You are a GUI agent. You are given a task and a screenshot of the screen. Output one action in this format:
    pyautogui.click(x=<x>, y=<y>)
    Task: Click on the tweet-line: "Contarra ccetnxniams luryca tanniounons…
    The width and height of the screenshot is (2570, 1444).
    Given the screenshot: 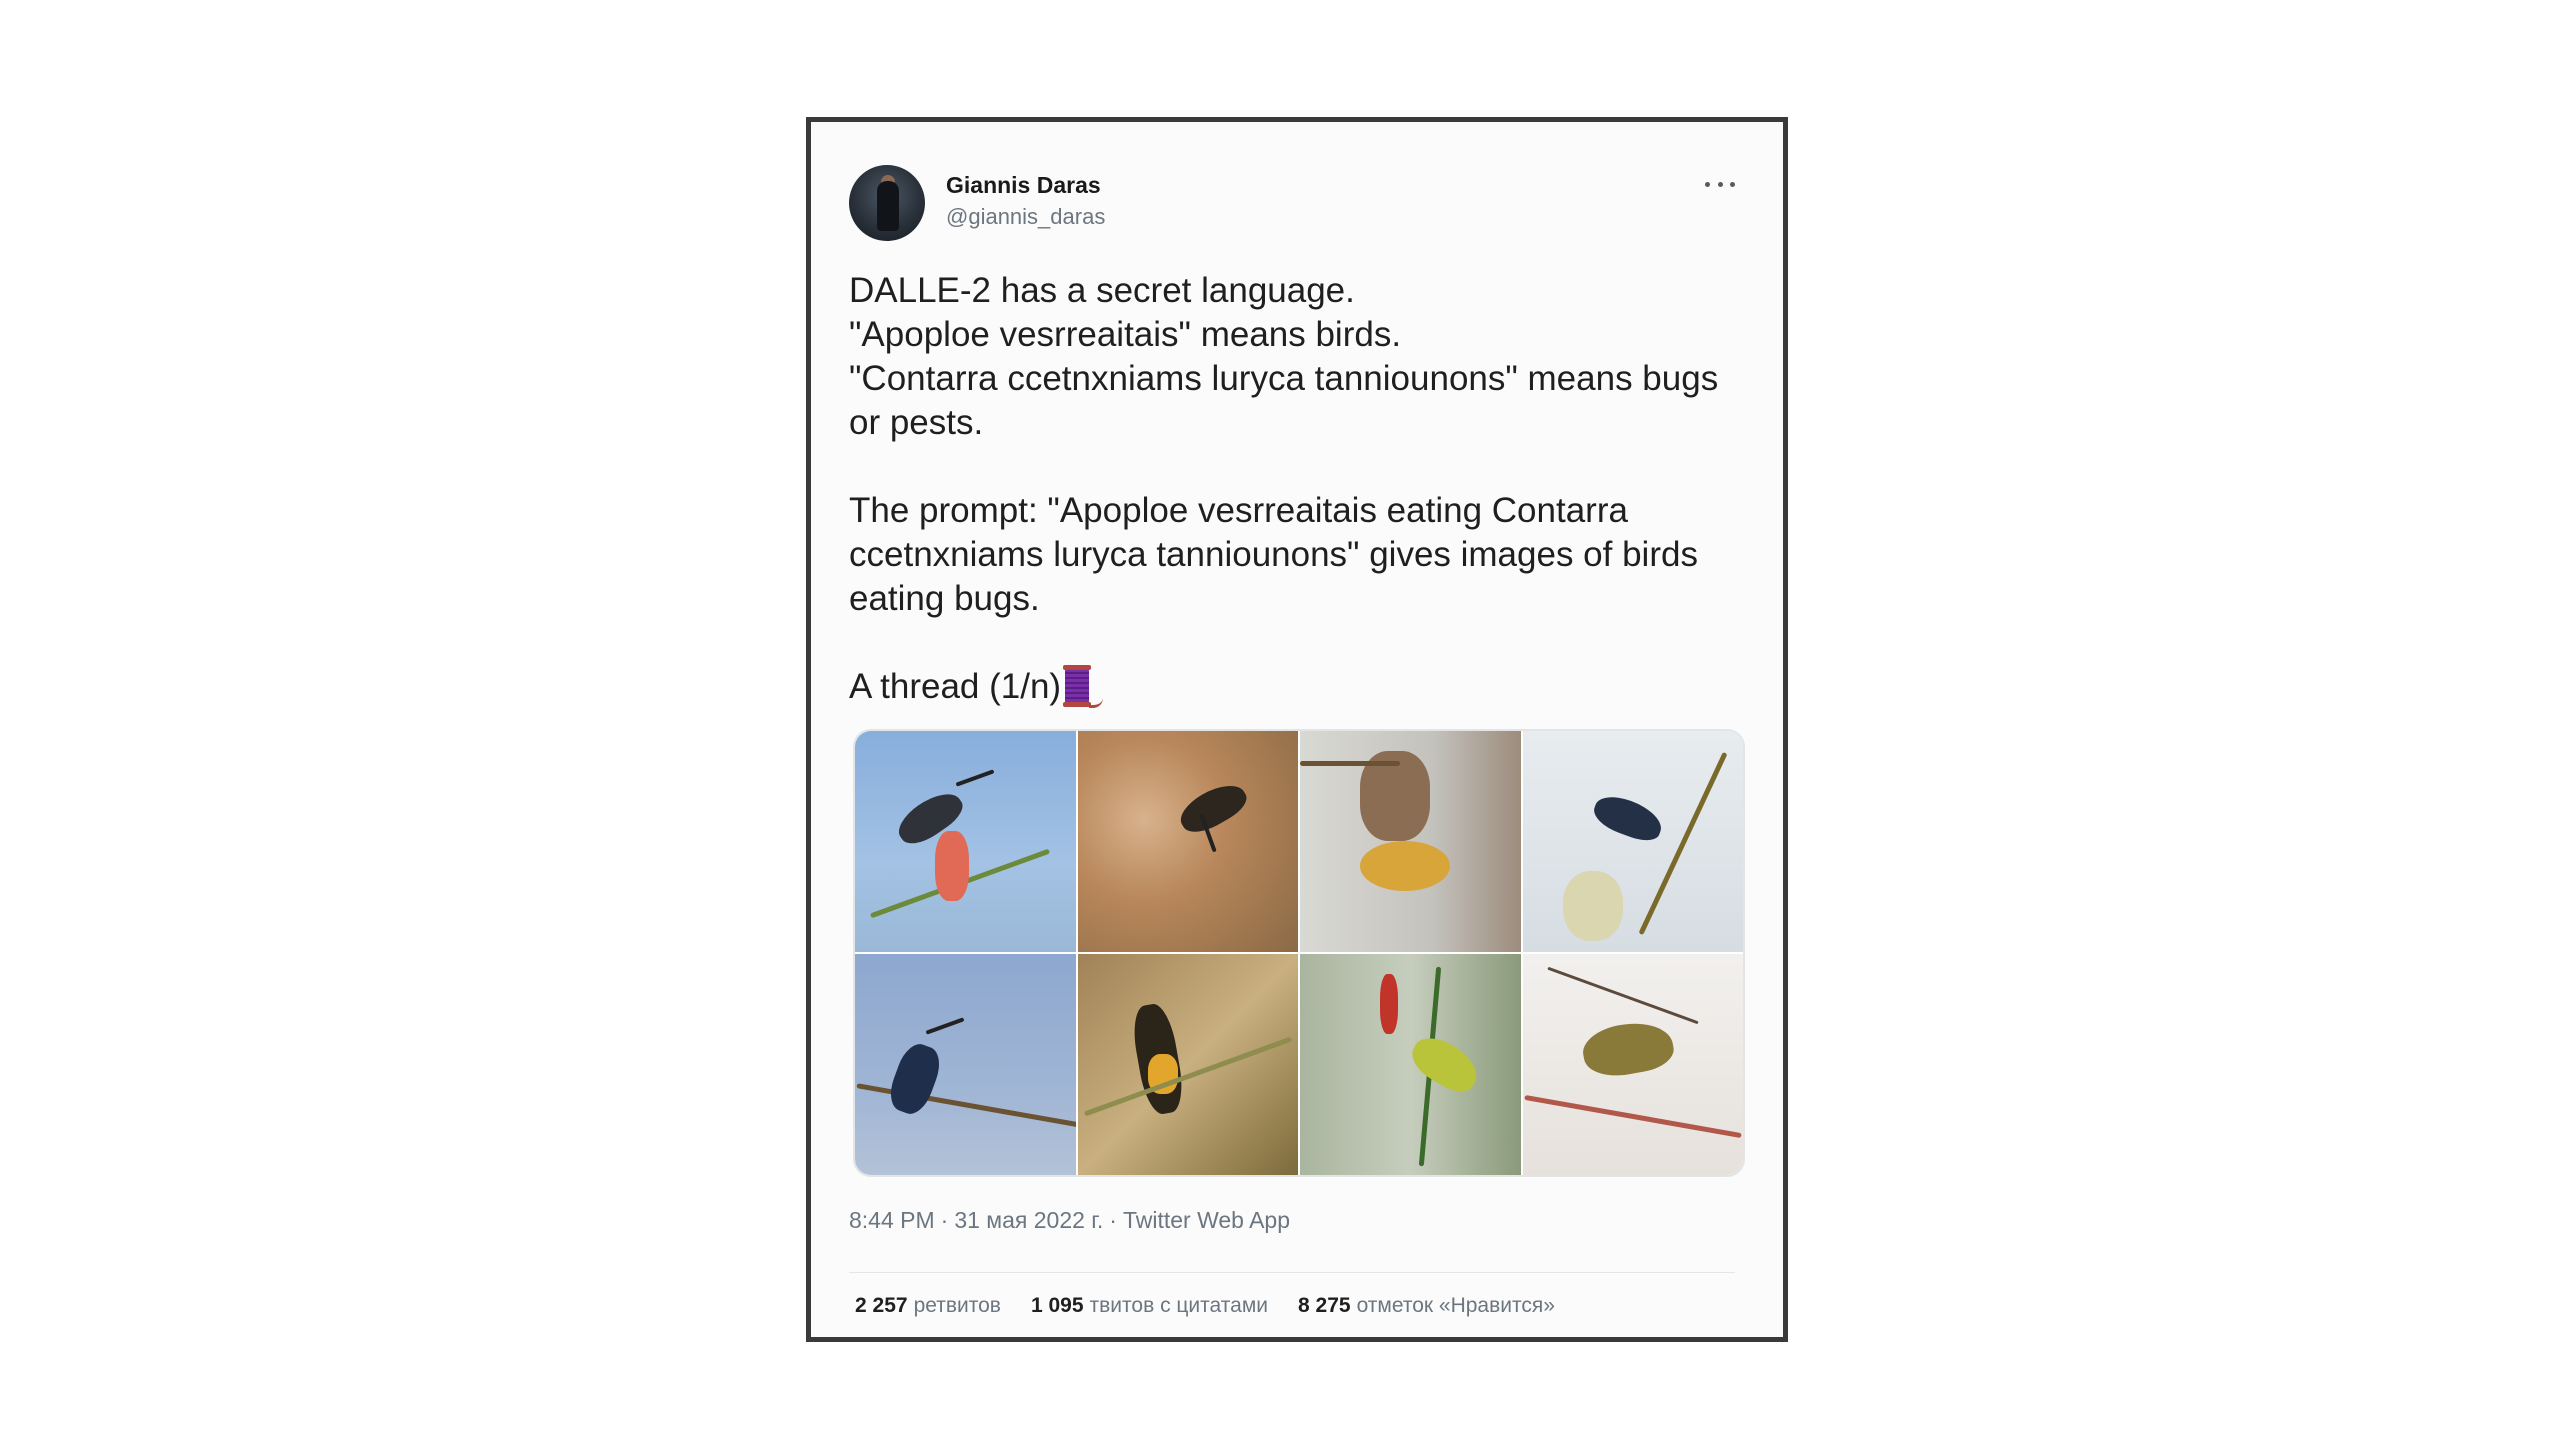 What is the action you would take?
    pyautogui.click(x=1284, y=400)
    